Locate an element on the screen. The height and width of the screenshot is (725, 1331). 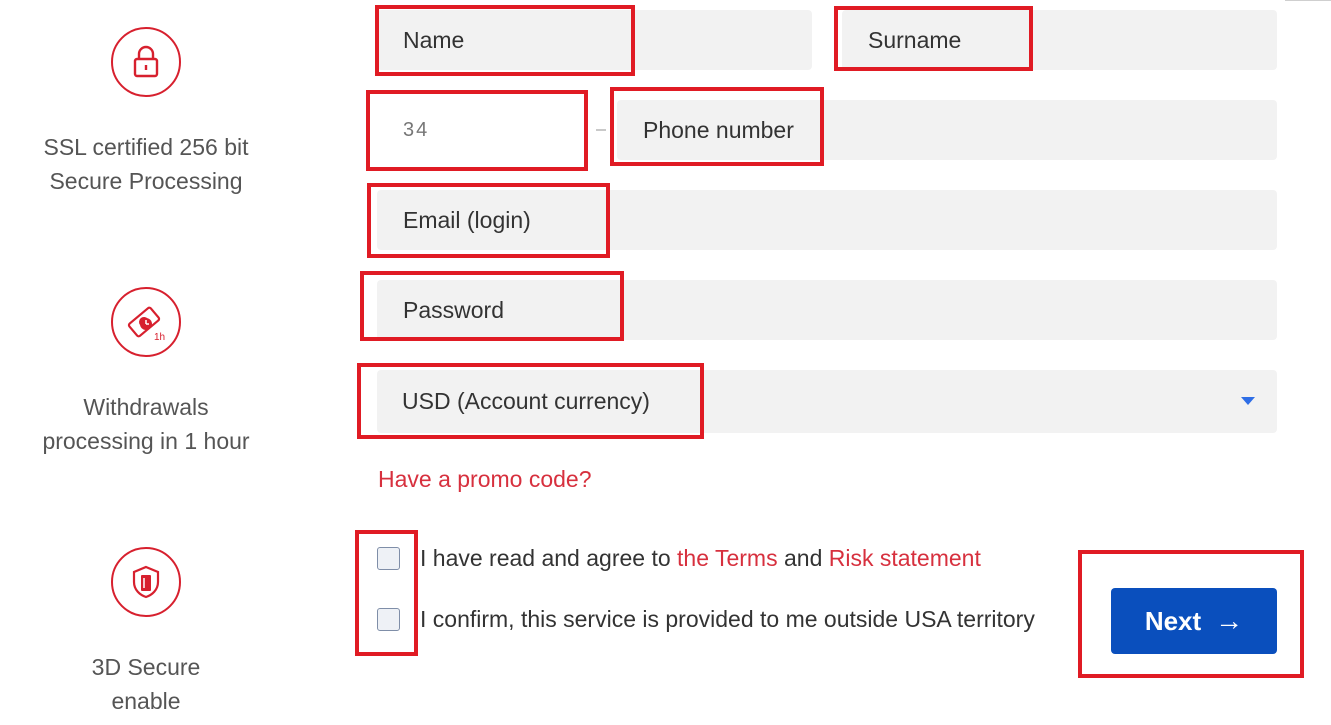
next-button: Next → is located at coordinates (1194, 621).